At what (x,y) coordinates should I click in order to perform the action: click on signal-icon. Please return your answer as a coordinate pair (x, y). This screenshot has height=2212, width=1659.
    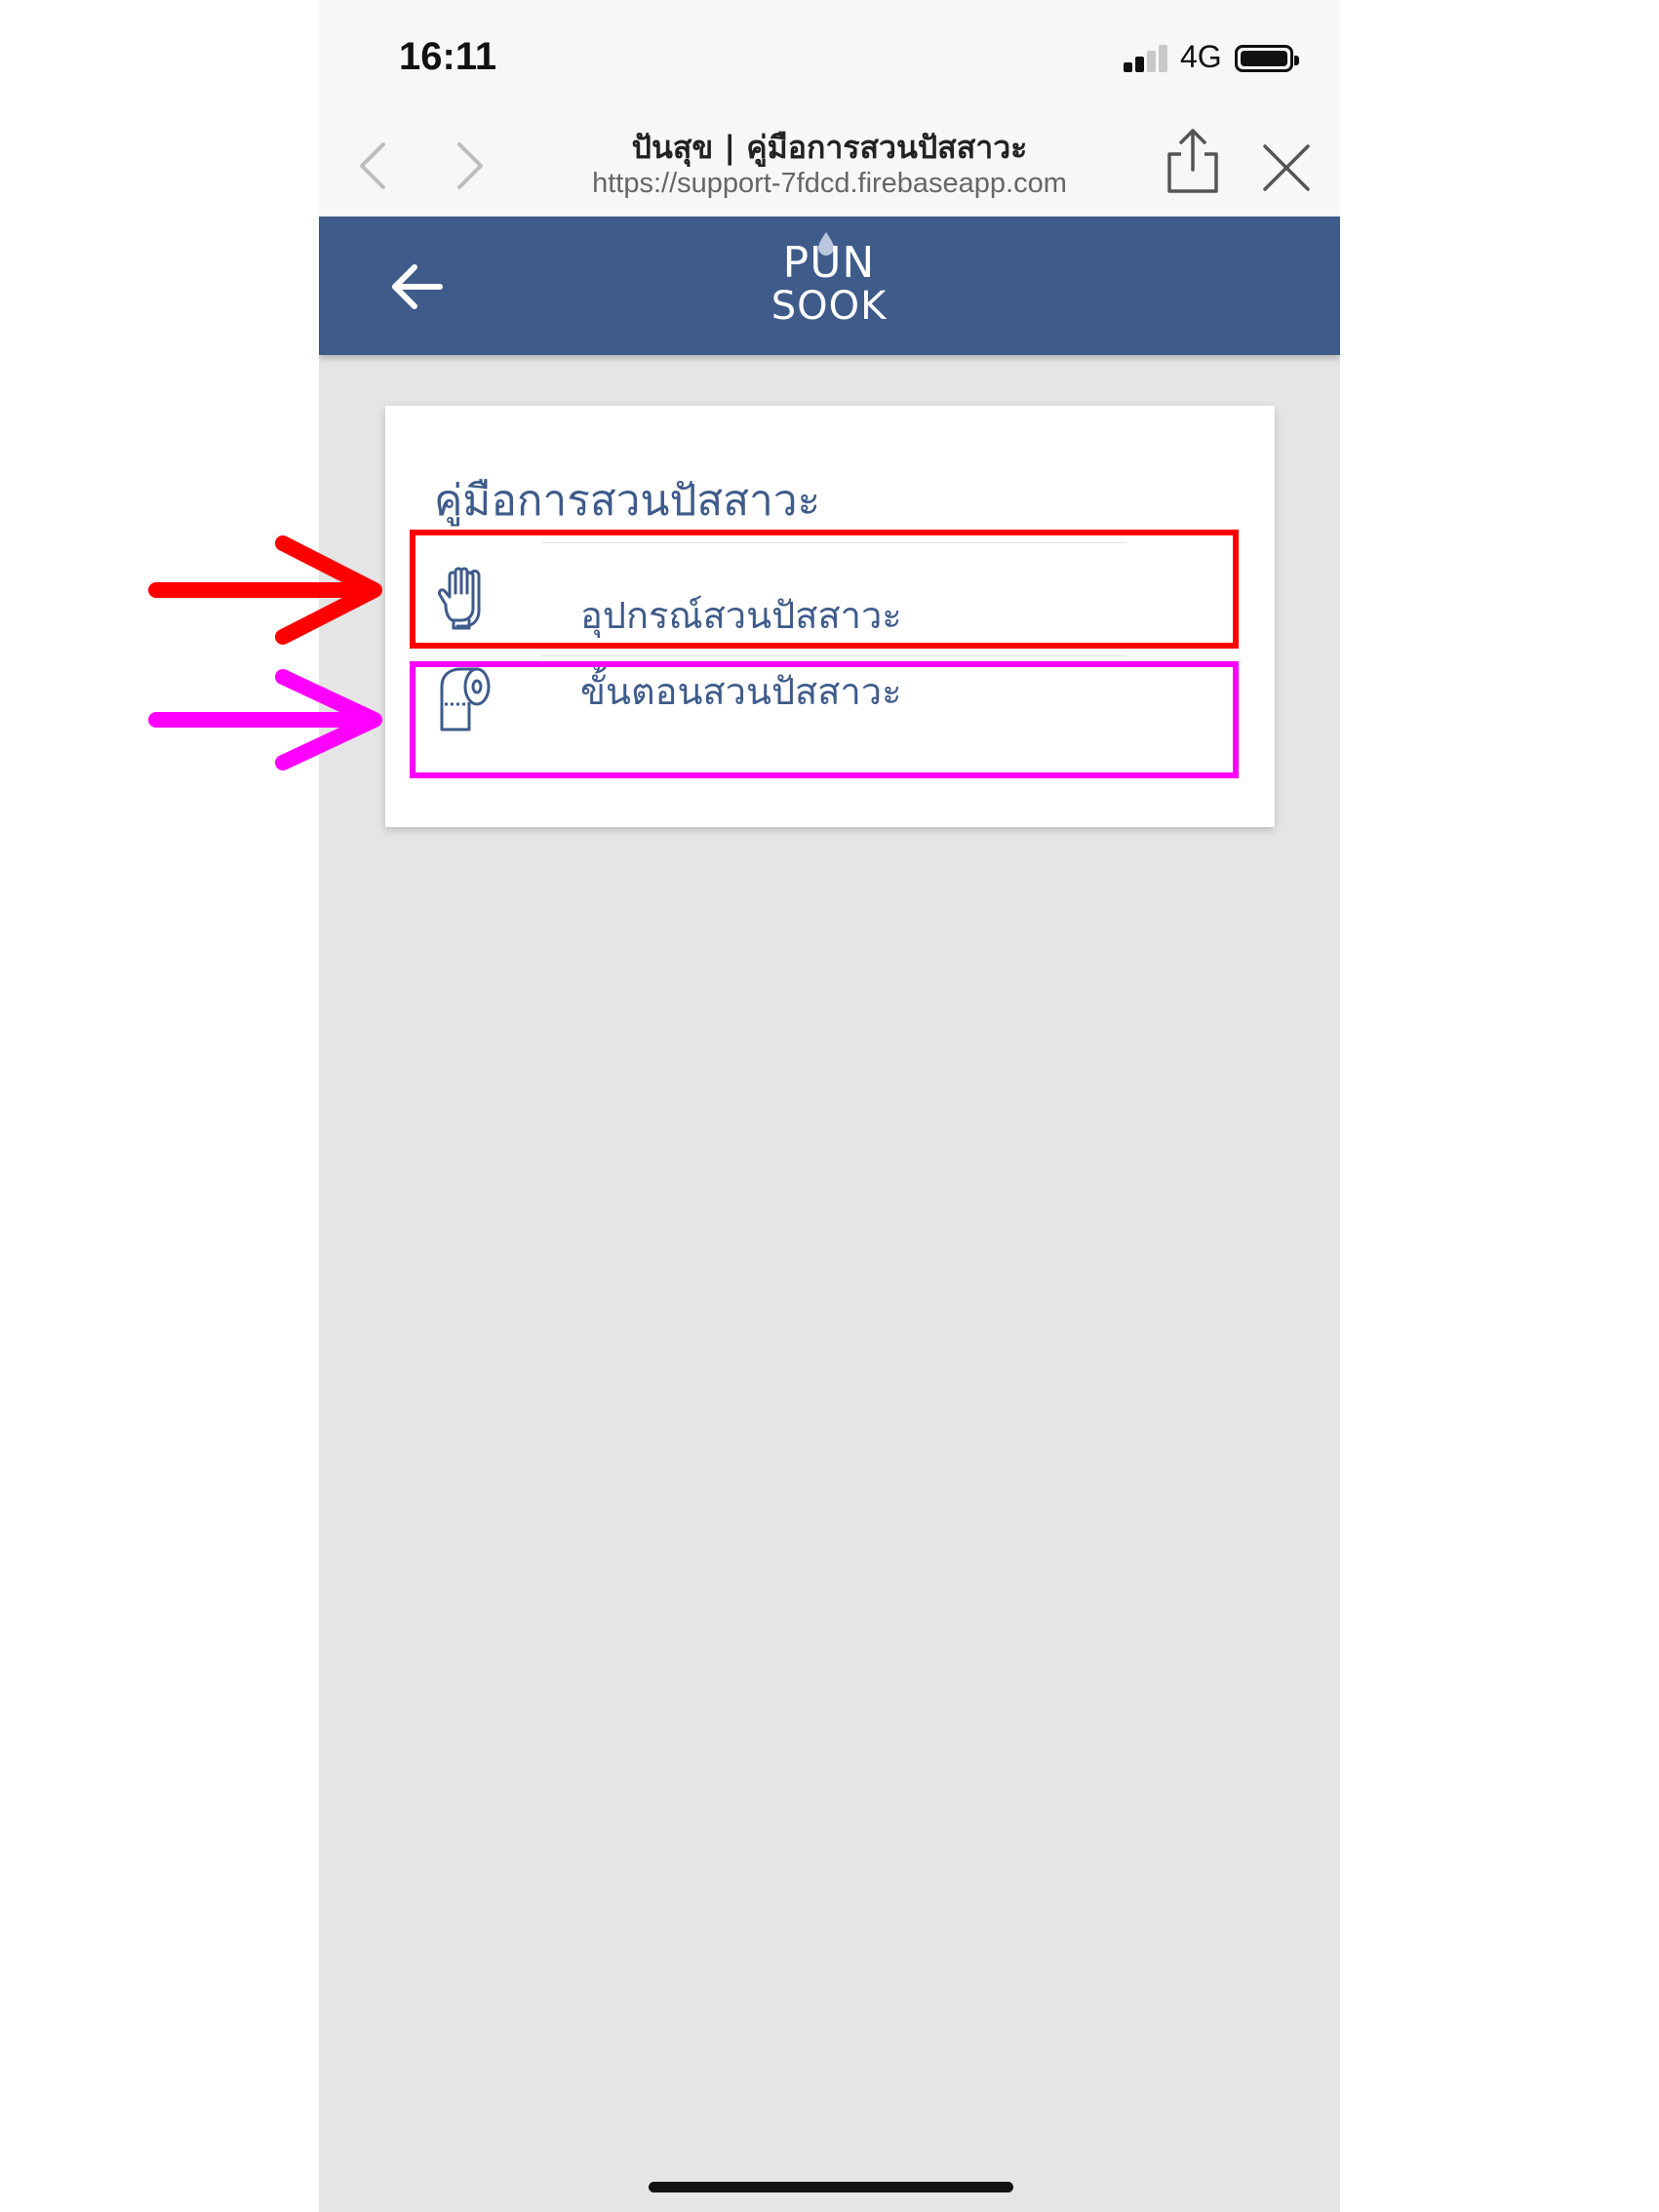
    Looking at the image, I should click on (1148, 57).